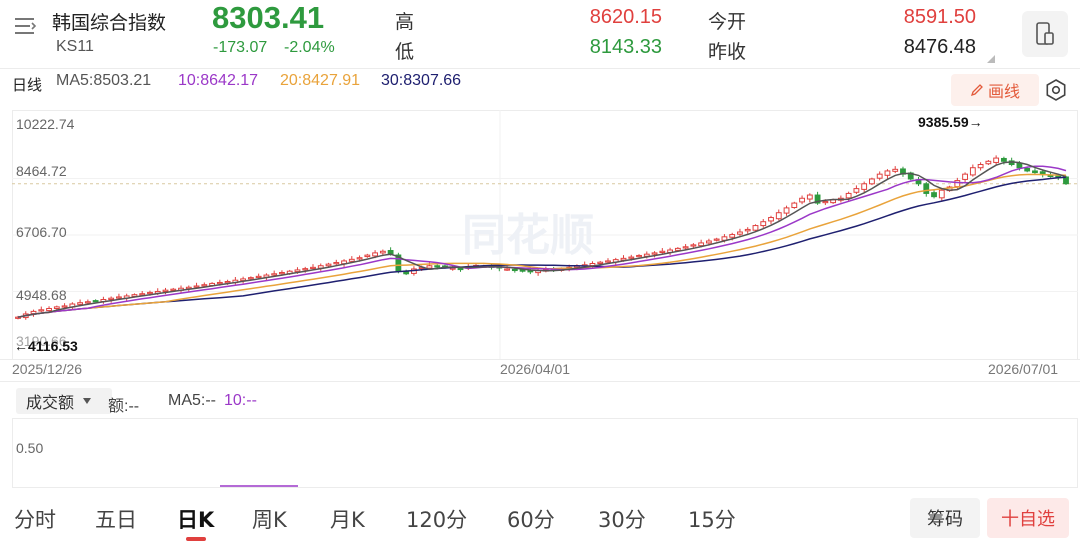 The height and width of the screenshot is (547, 1080). What do you see at coordinates (995, 90) in the screenshot?
I see `draw-line-button: 画线` at bounding box center [995, 90].